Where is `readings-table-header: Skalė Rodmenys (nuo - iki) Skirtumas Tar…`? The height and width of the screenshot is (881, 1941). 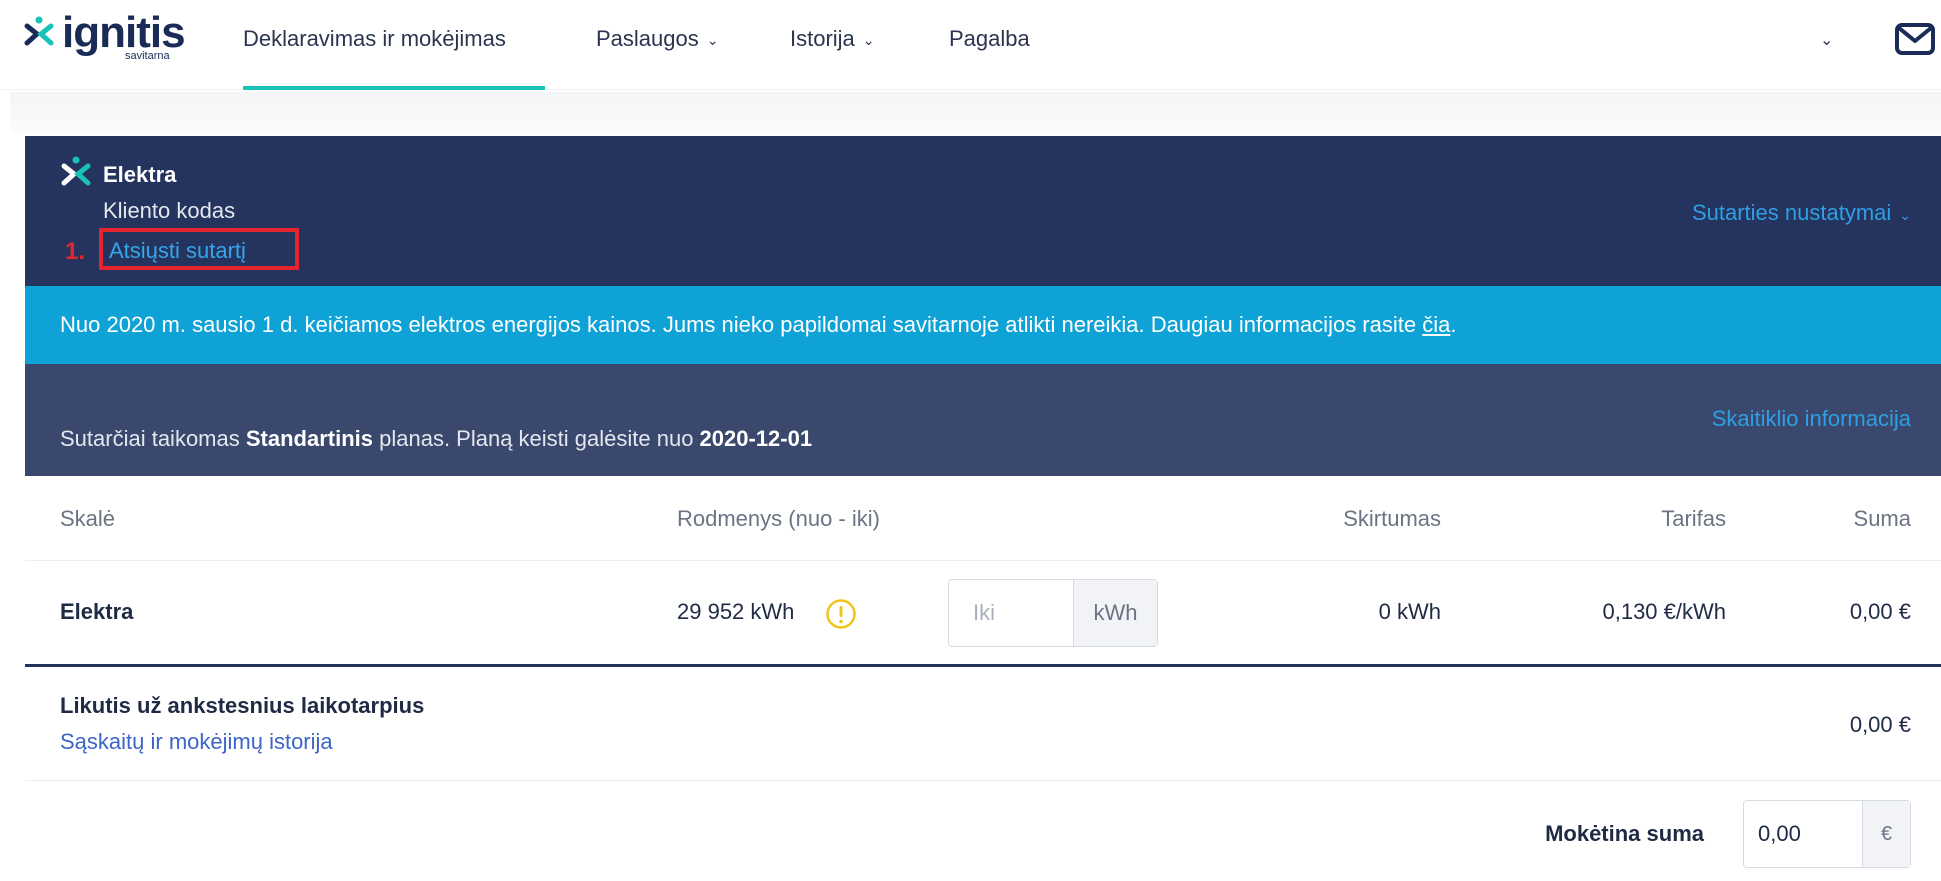
readings-table-header: Skalė Rodmenys (nuo - iki) Skirtumas Tar… is located at coordinates (983, 518).